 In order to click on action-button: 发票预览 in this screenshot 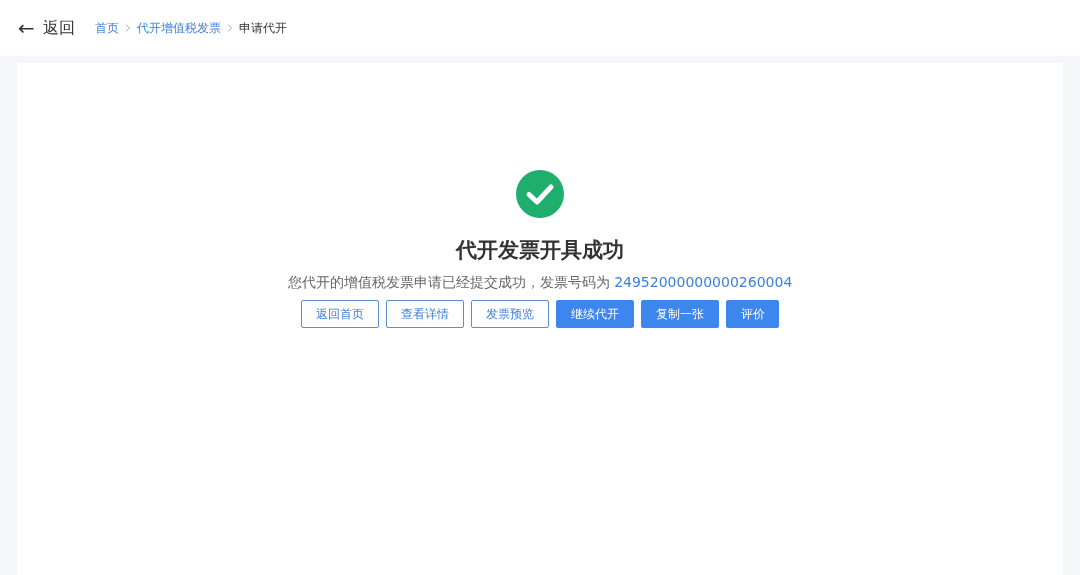, I will do `click(510, 314)`.